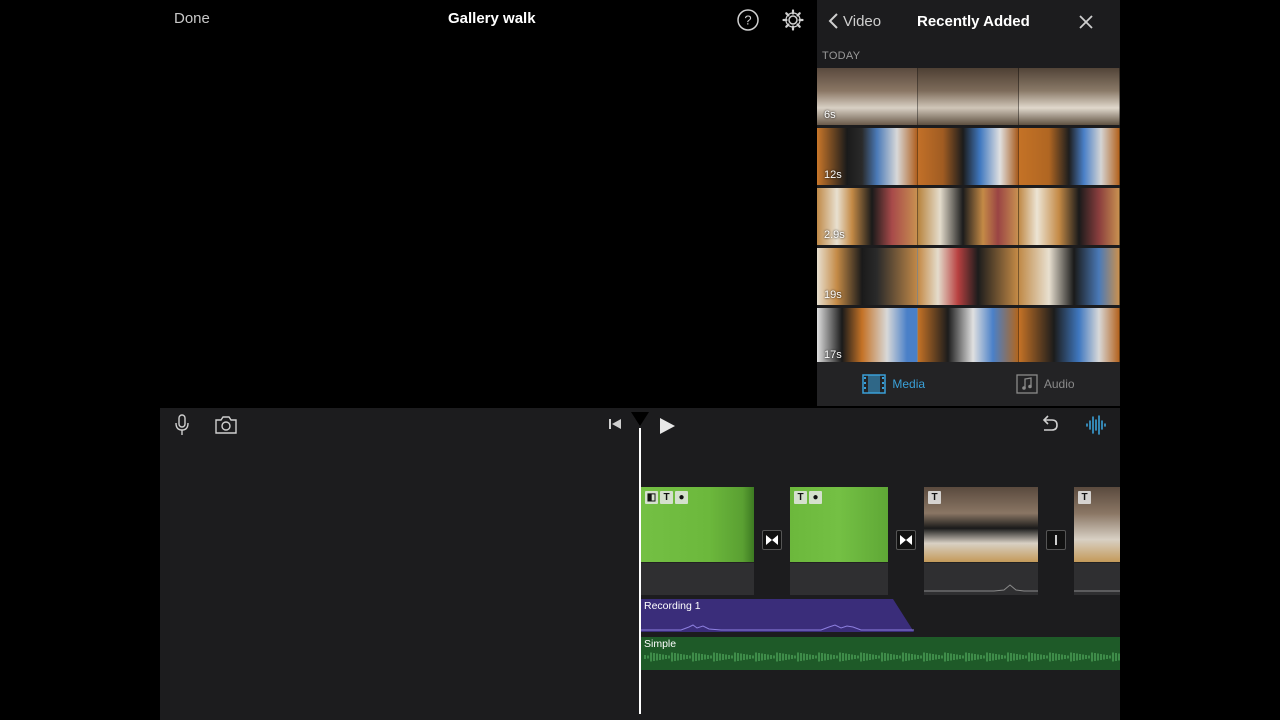  I want to click on clip-item: 19s, so click(968, 276).